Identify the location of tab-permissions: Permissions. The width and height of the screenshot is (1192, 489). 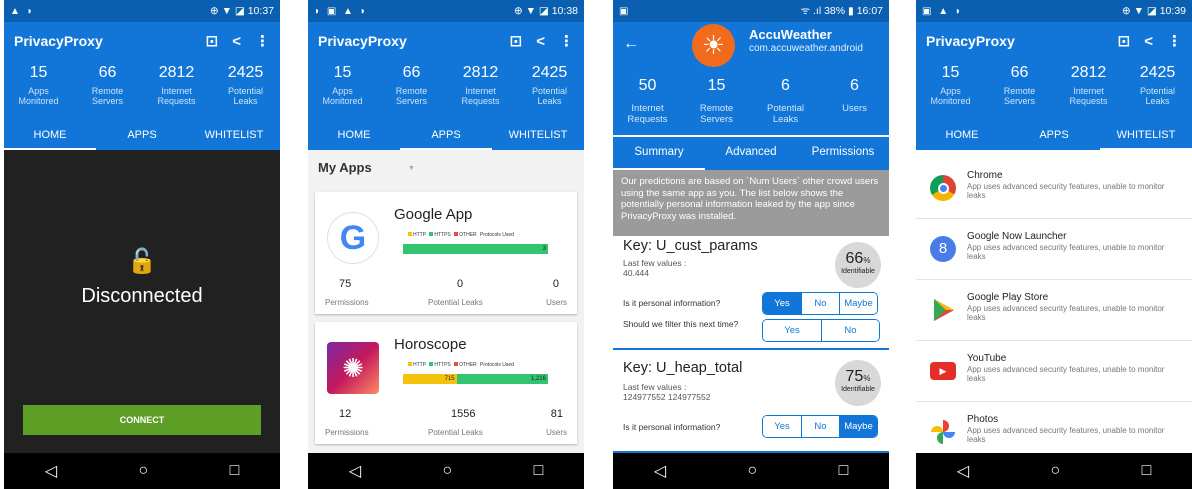
(843, 153).